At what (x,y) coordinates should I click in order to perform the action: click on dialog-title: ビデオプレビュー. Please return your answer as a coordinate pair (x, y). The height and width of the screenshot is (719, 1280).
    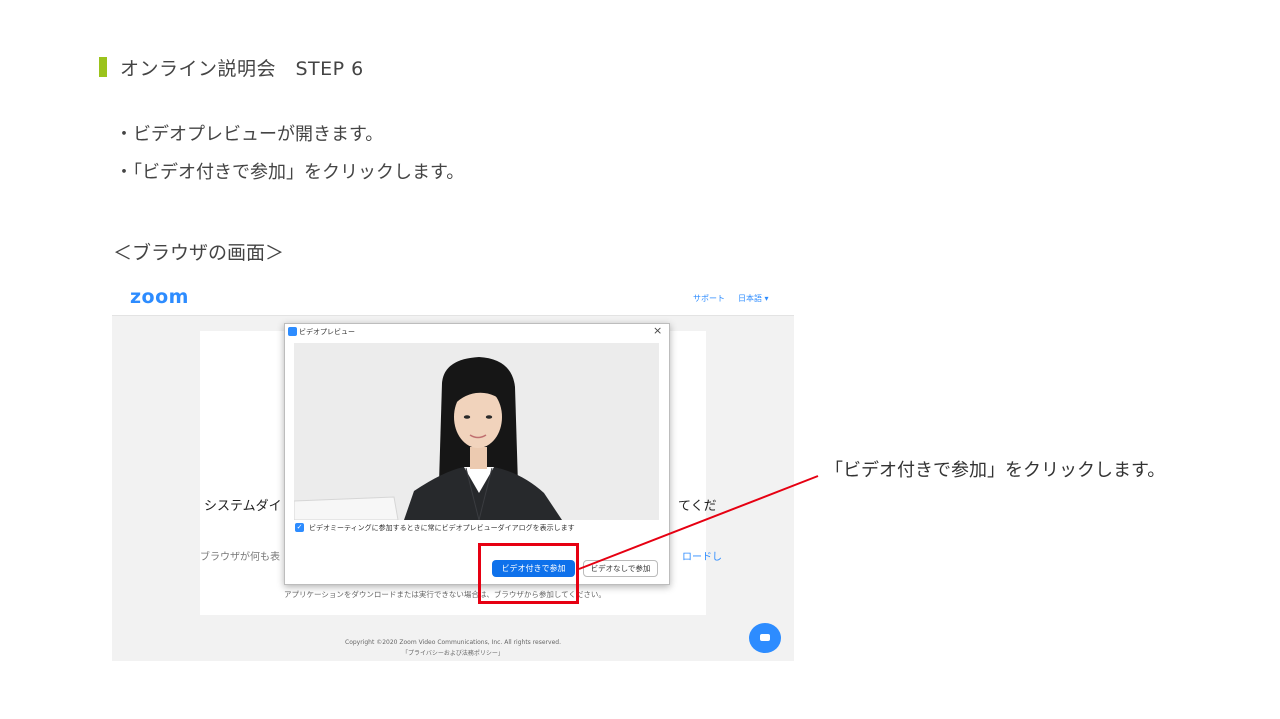
    Looking at the image, I should click on (327, 332).